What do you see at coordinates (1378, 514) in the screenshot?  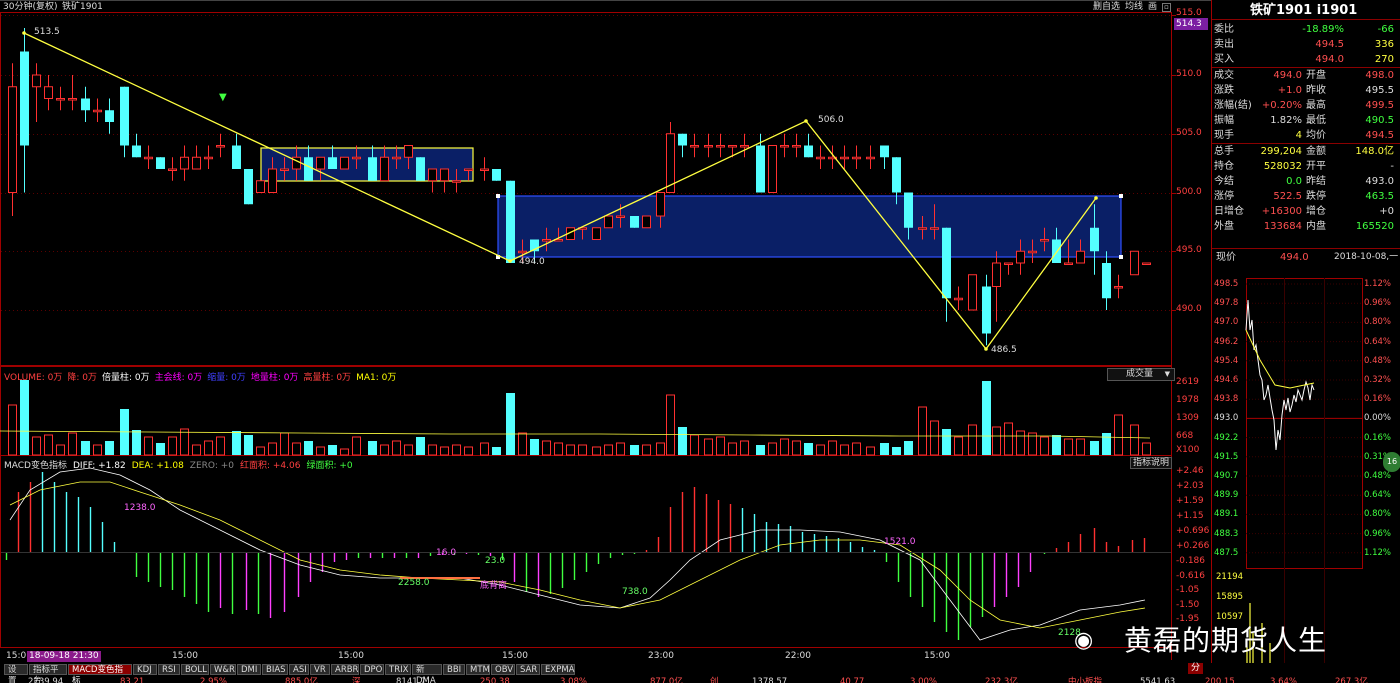 I see `mini-right-axis-label: 0.80%` at bounding box center [1378, 514].